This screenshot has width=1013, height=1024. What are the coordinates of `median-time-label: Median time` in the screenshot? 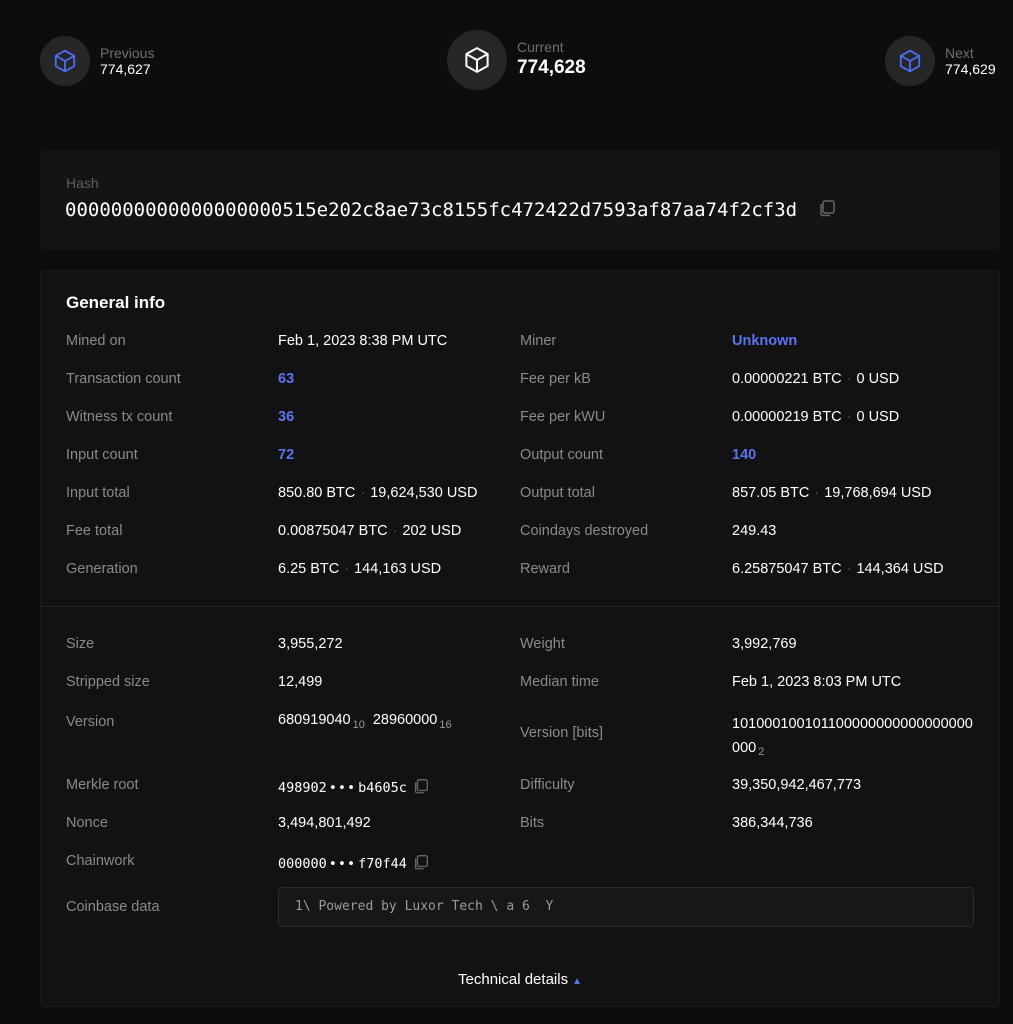 It's located at (559, 682).